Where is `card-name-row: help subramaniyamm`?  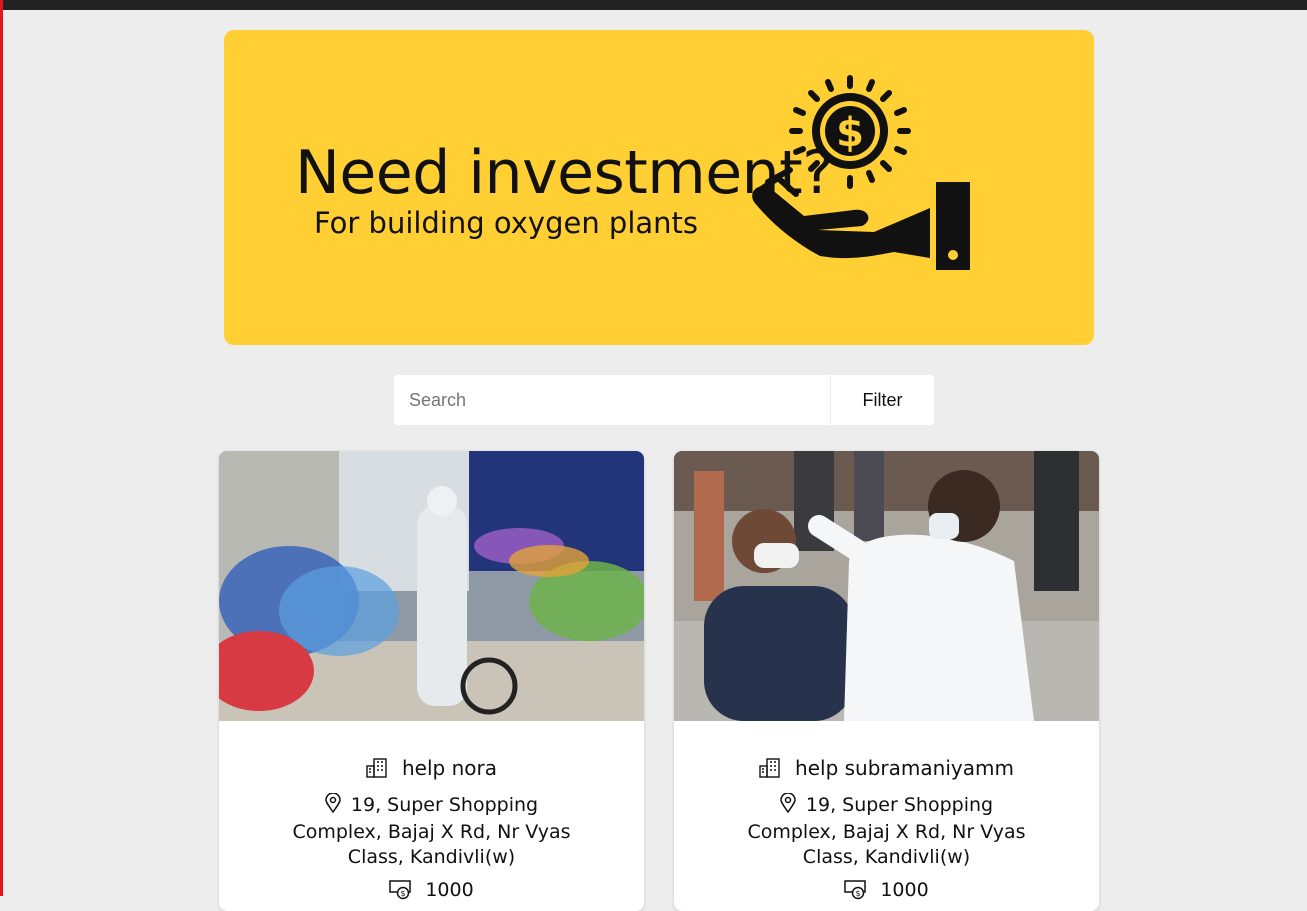
card-name-row: help subramaniyamm is located at coordinates (886, 768).